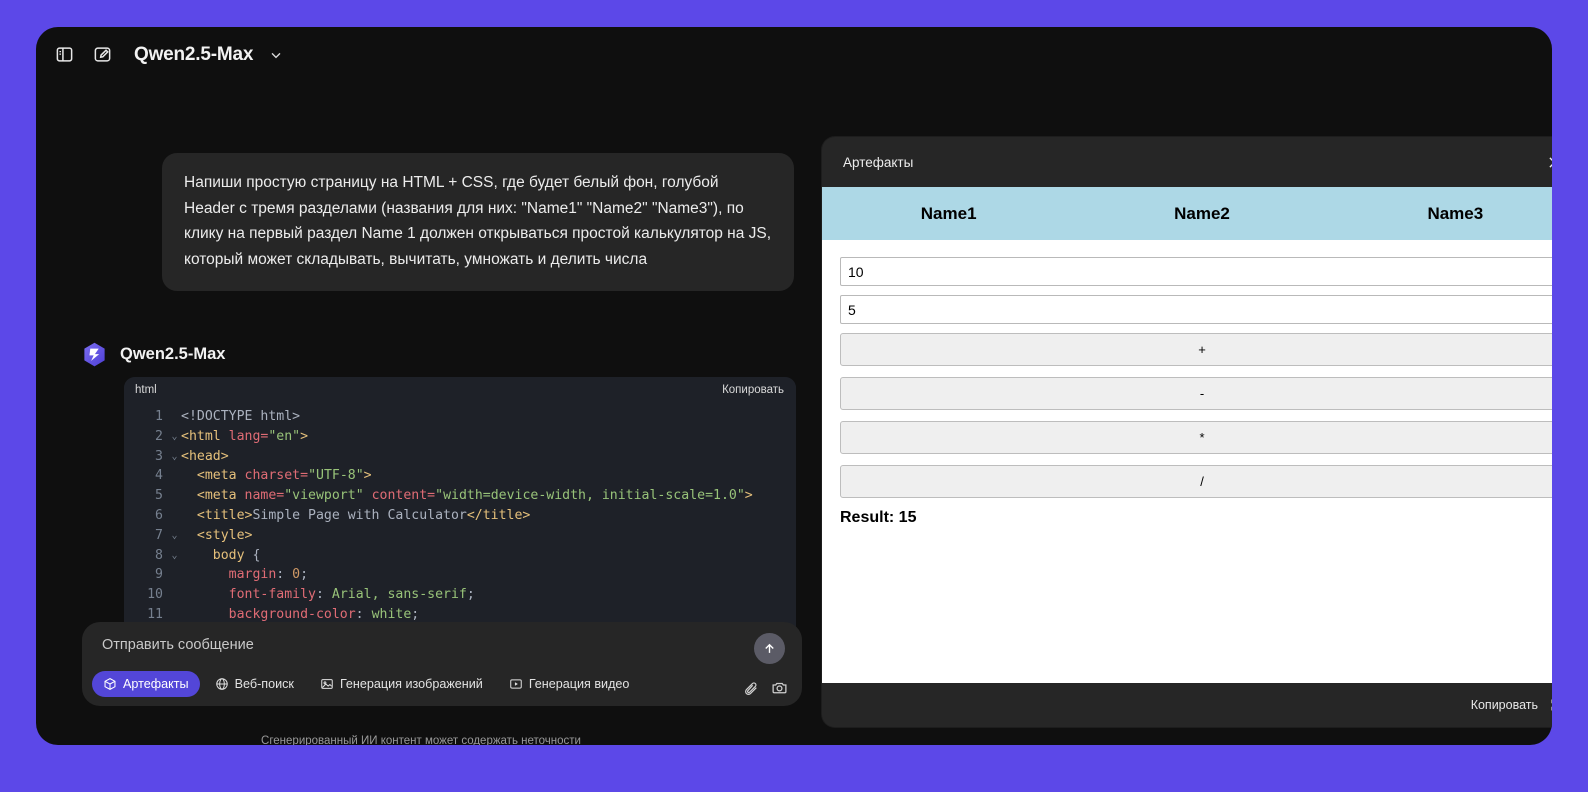 The width and height of the screenshot is (1588, 792). Describe the element at coordinates (1196, 271) in the screenshot. I see `calculator-operand-1-input` at that location.